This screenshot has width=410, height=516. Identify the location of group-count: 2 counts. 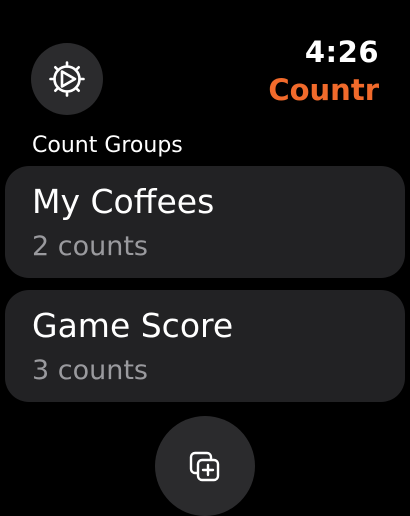
(90, 246).